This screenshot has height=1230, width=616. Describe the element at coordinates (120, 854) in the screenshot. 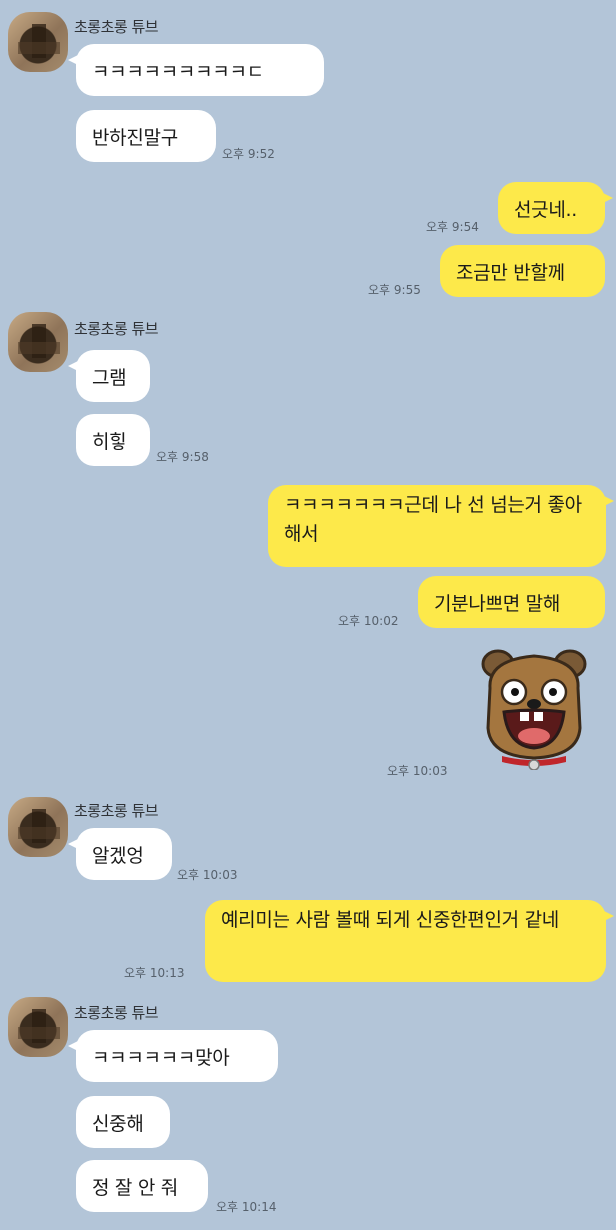

I see `message-bubble-incoming: 알겠엉` at that location.